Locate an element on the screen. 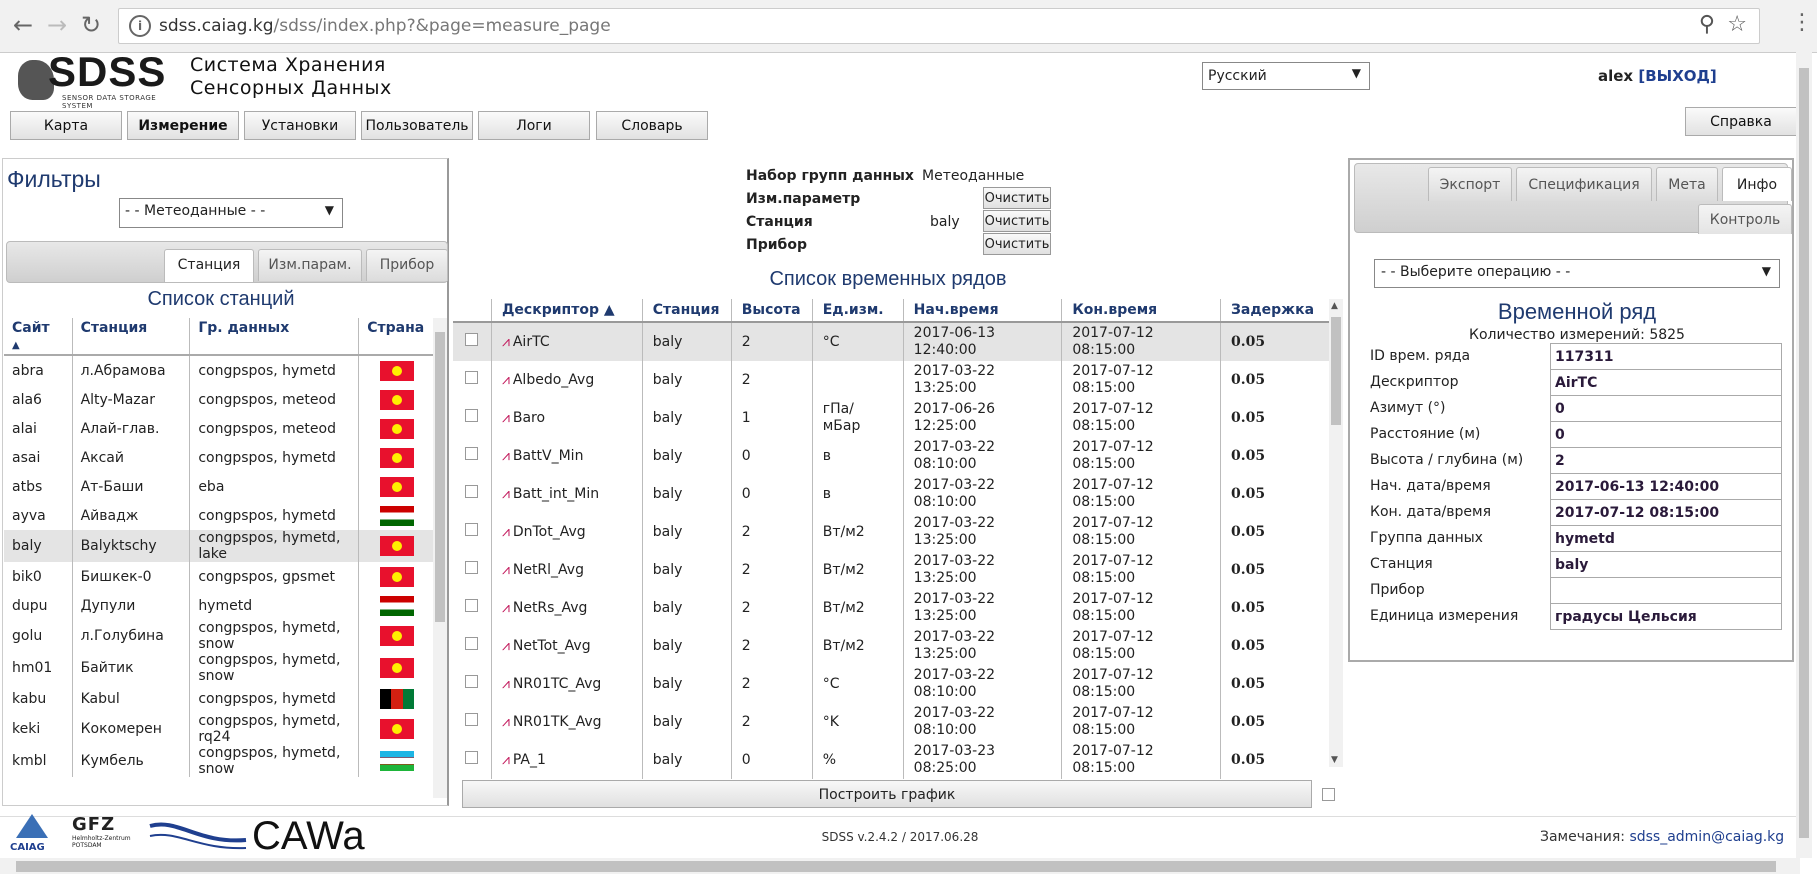 The height and width of the screenshot is (880, 1817). clear-device-button: Очистить is located at coordinates (1017, 244).